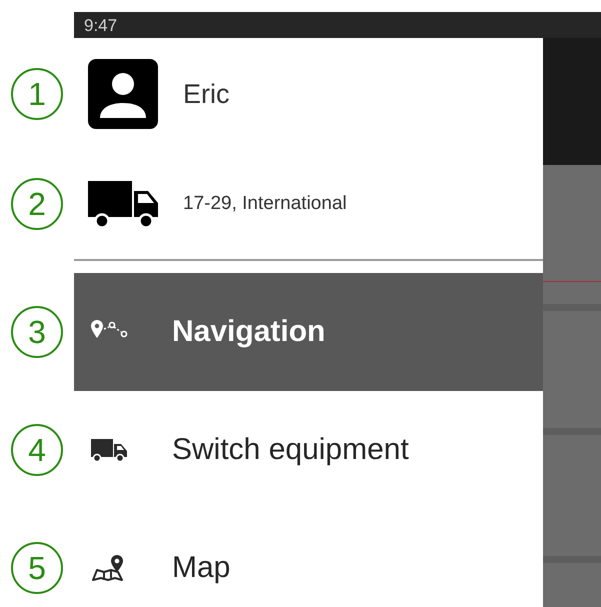 This screenshot has width=601, height=607. What do you see at coordinates (37, 332) in the screenshot?
I see `callout-number: 3` at bounding box center [37, 332].